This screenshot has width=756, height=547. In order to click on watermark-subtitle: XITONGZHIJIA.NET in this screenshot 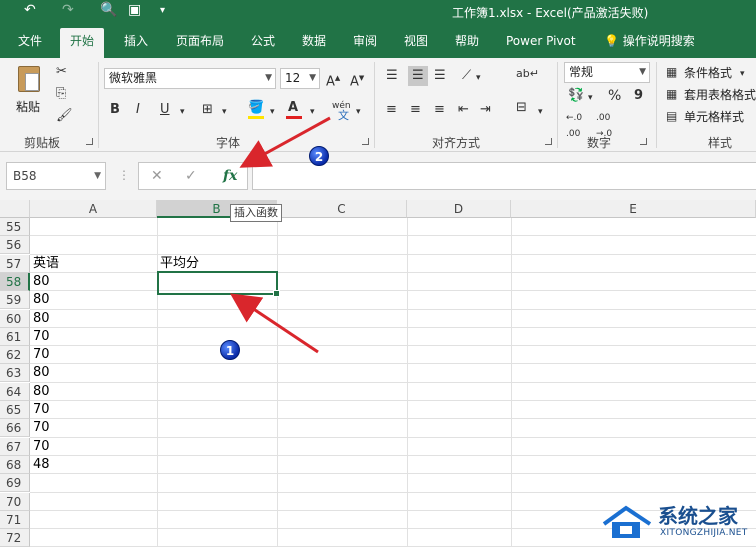, I will do `click(704, 533)`.